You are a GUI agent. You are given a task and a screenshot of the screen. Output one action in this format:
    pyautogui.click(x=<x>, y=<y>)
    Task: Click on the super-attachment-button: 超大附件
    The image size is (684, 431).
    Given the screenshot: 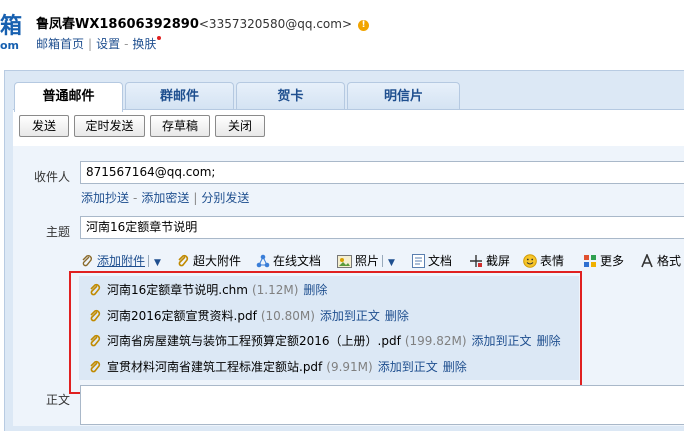 What is the action you would take?
    pyautogui.click(x=208, y=261)
    